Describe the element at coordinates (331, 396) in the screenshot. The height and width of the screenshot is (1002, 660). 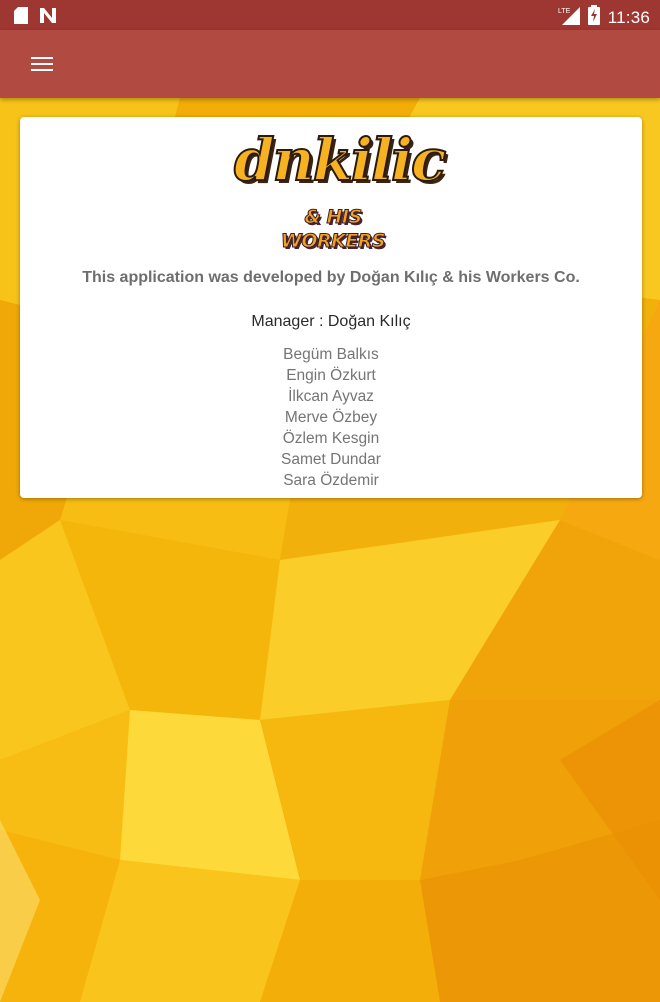
I see `worker-name: İlkcan Ayvaz` at that location.